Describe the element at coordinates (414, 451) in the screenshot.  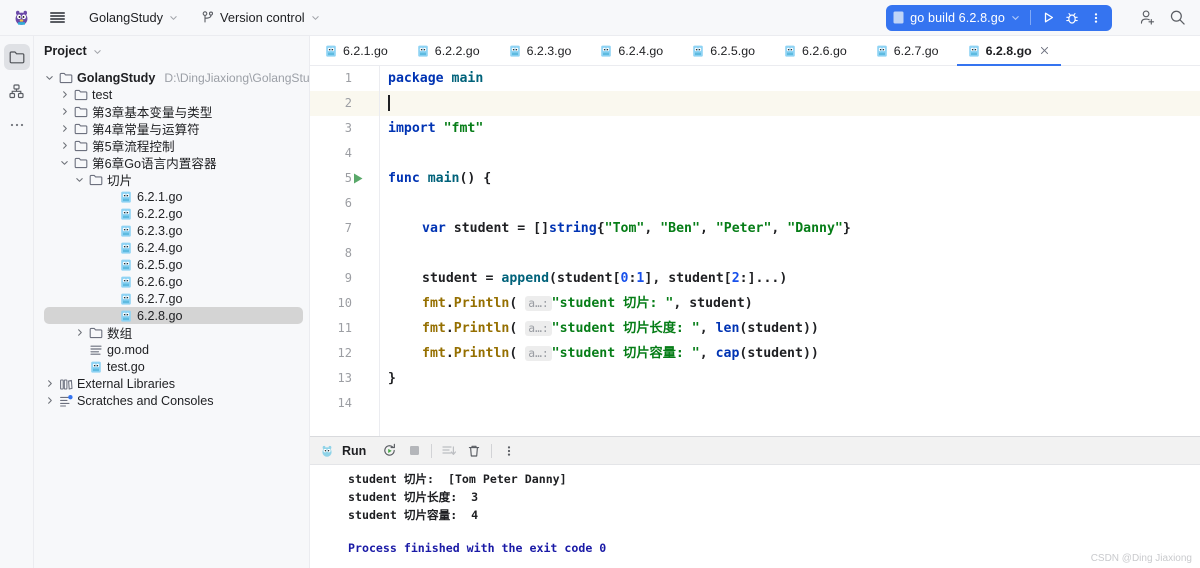
I see `stop-button` at that location.